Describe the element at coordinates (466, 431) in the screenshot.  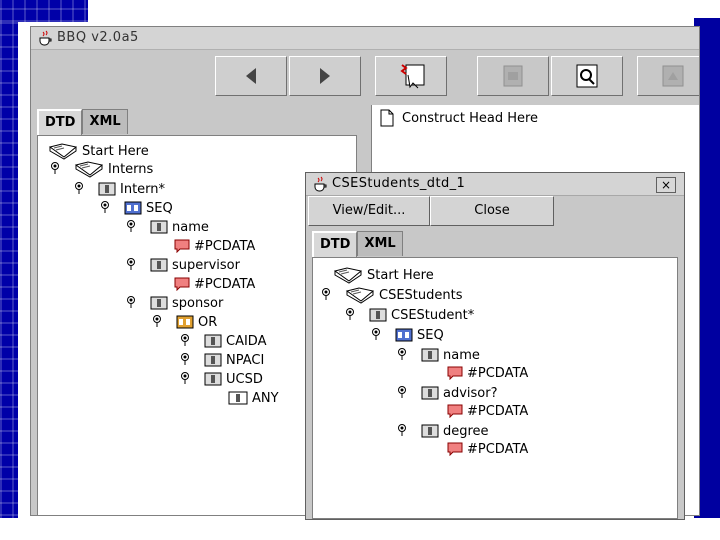
I see `dialog-tree-node-label: degree` at that location.